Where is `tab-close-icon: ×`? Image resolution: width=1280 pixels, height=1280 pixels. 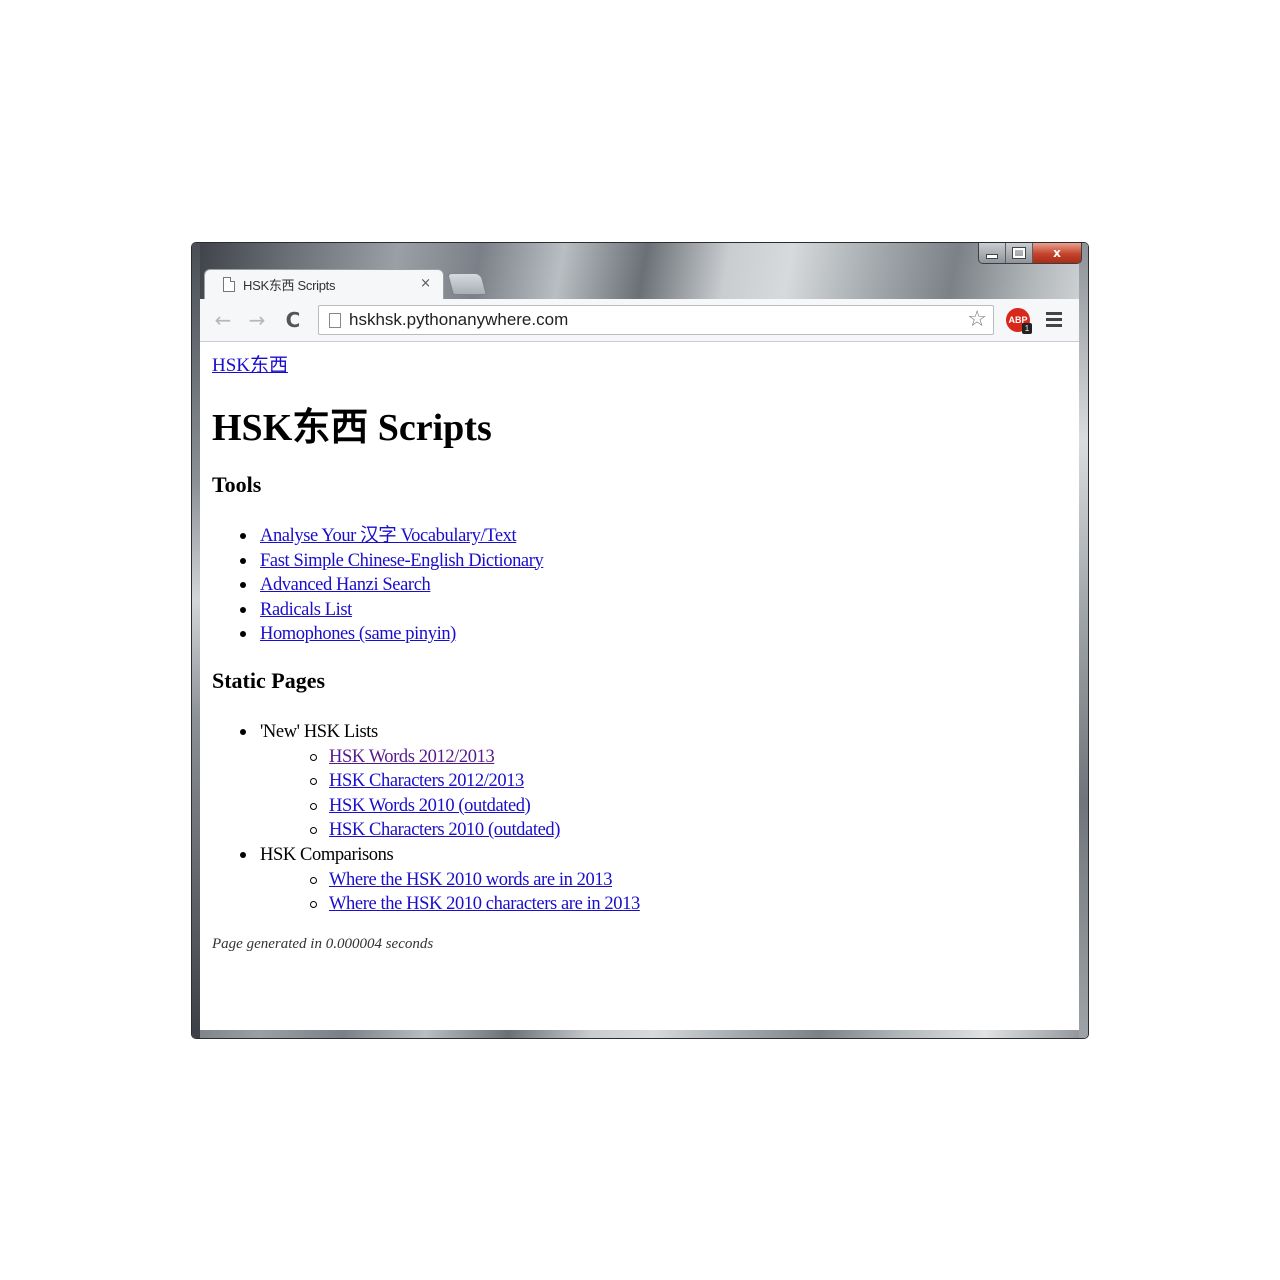 tab-close-icon: × is located at coordinates (425, 283).